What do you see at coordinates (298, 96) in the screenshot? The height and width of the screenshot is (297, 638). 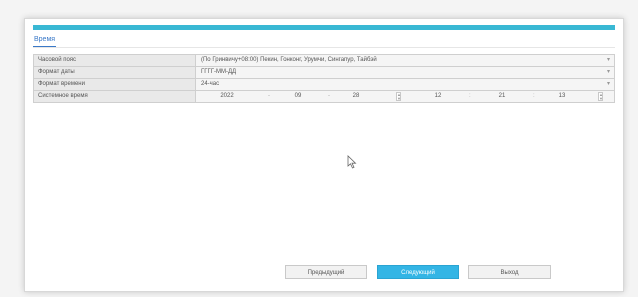 I see `month-field: 09` at bounding box center [298, 96].